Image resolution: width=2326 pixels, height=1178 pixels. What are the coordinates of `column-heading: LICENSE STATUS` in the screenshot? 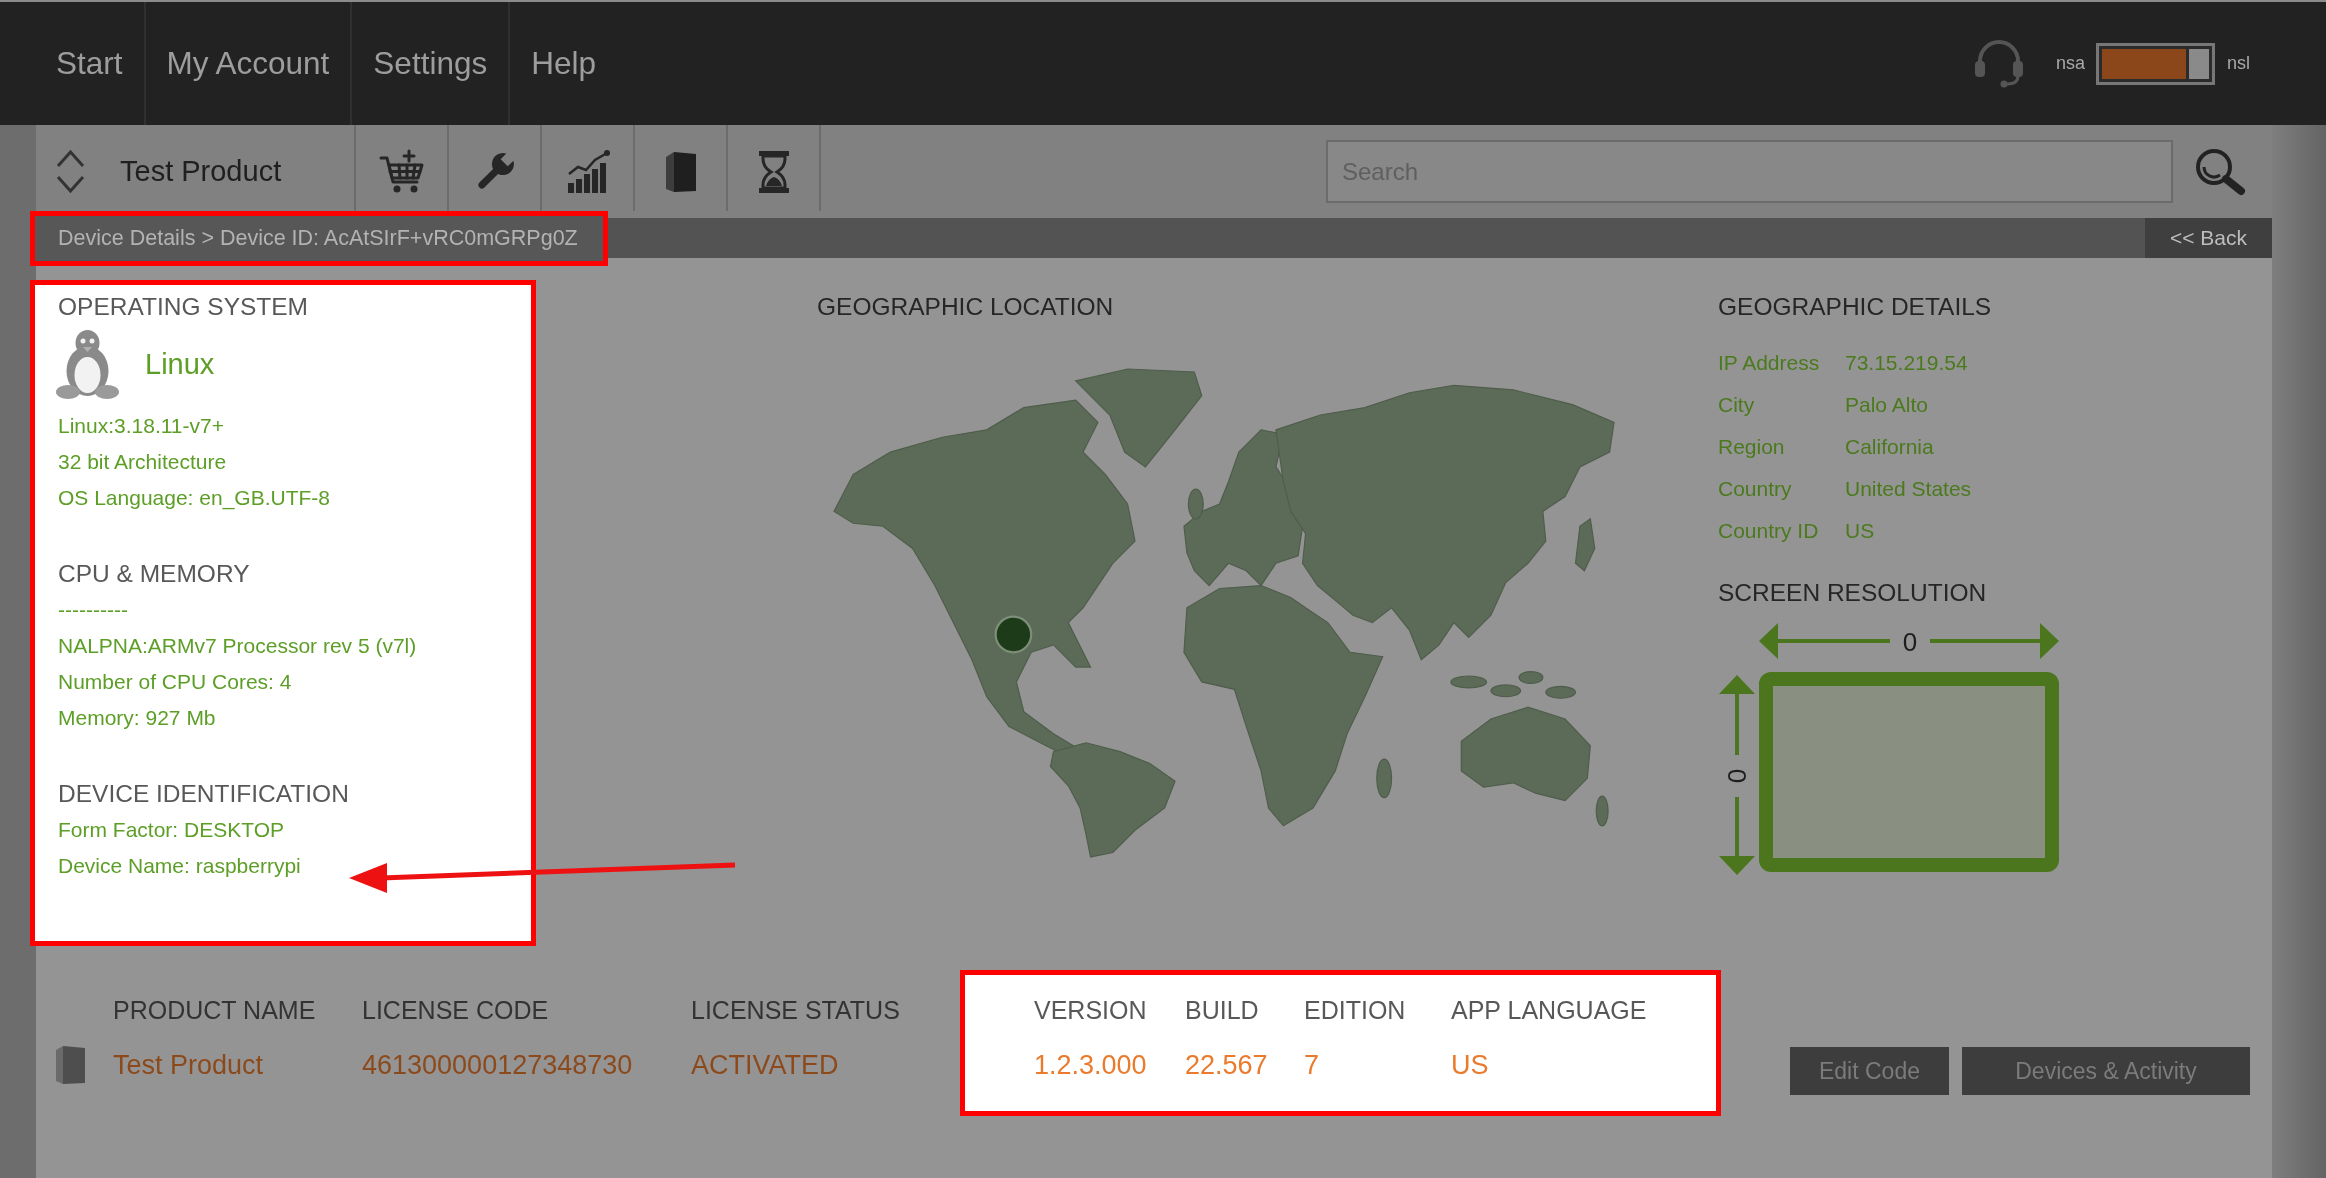 It's located at (795, 1010).